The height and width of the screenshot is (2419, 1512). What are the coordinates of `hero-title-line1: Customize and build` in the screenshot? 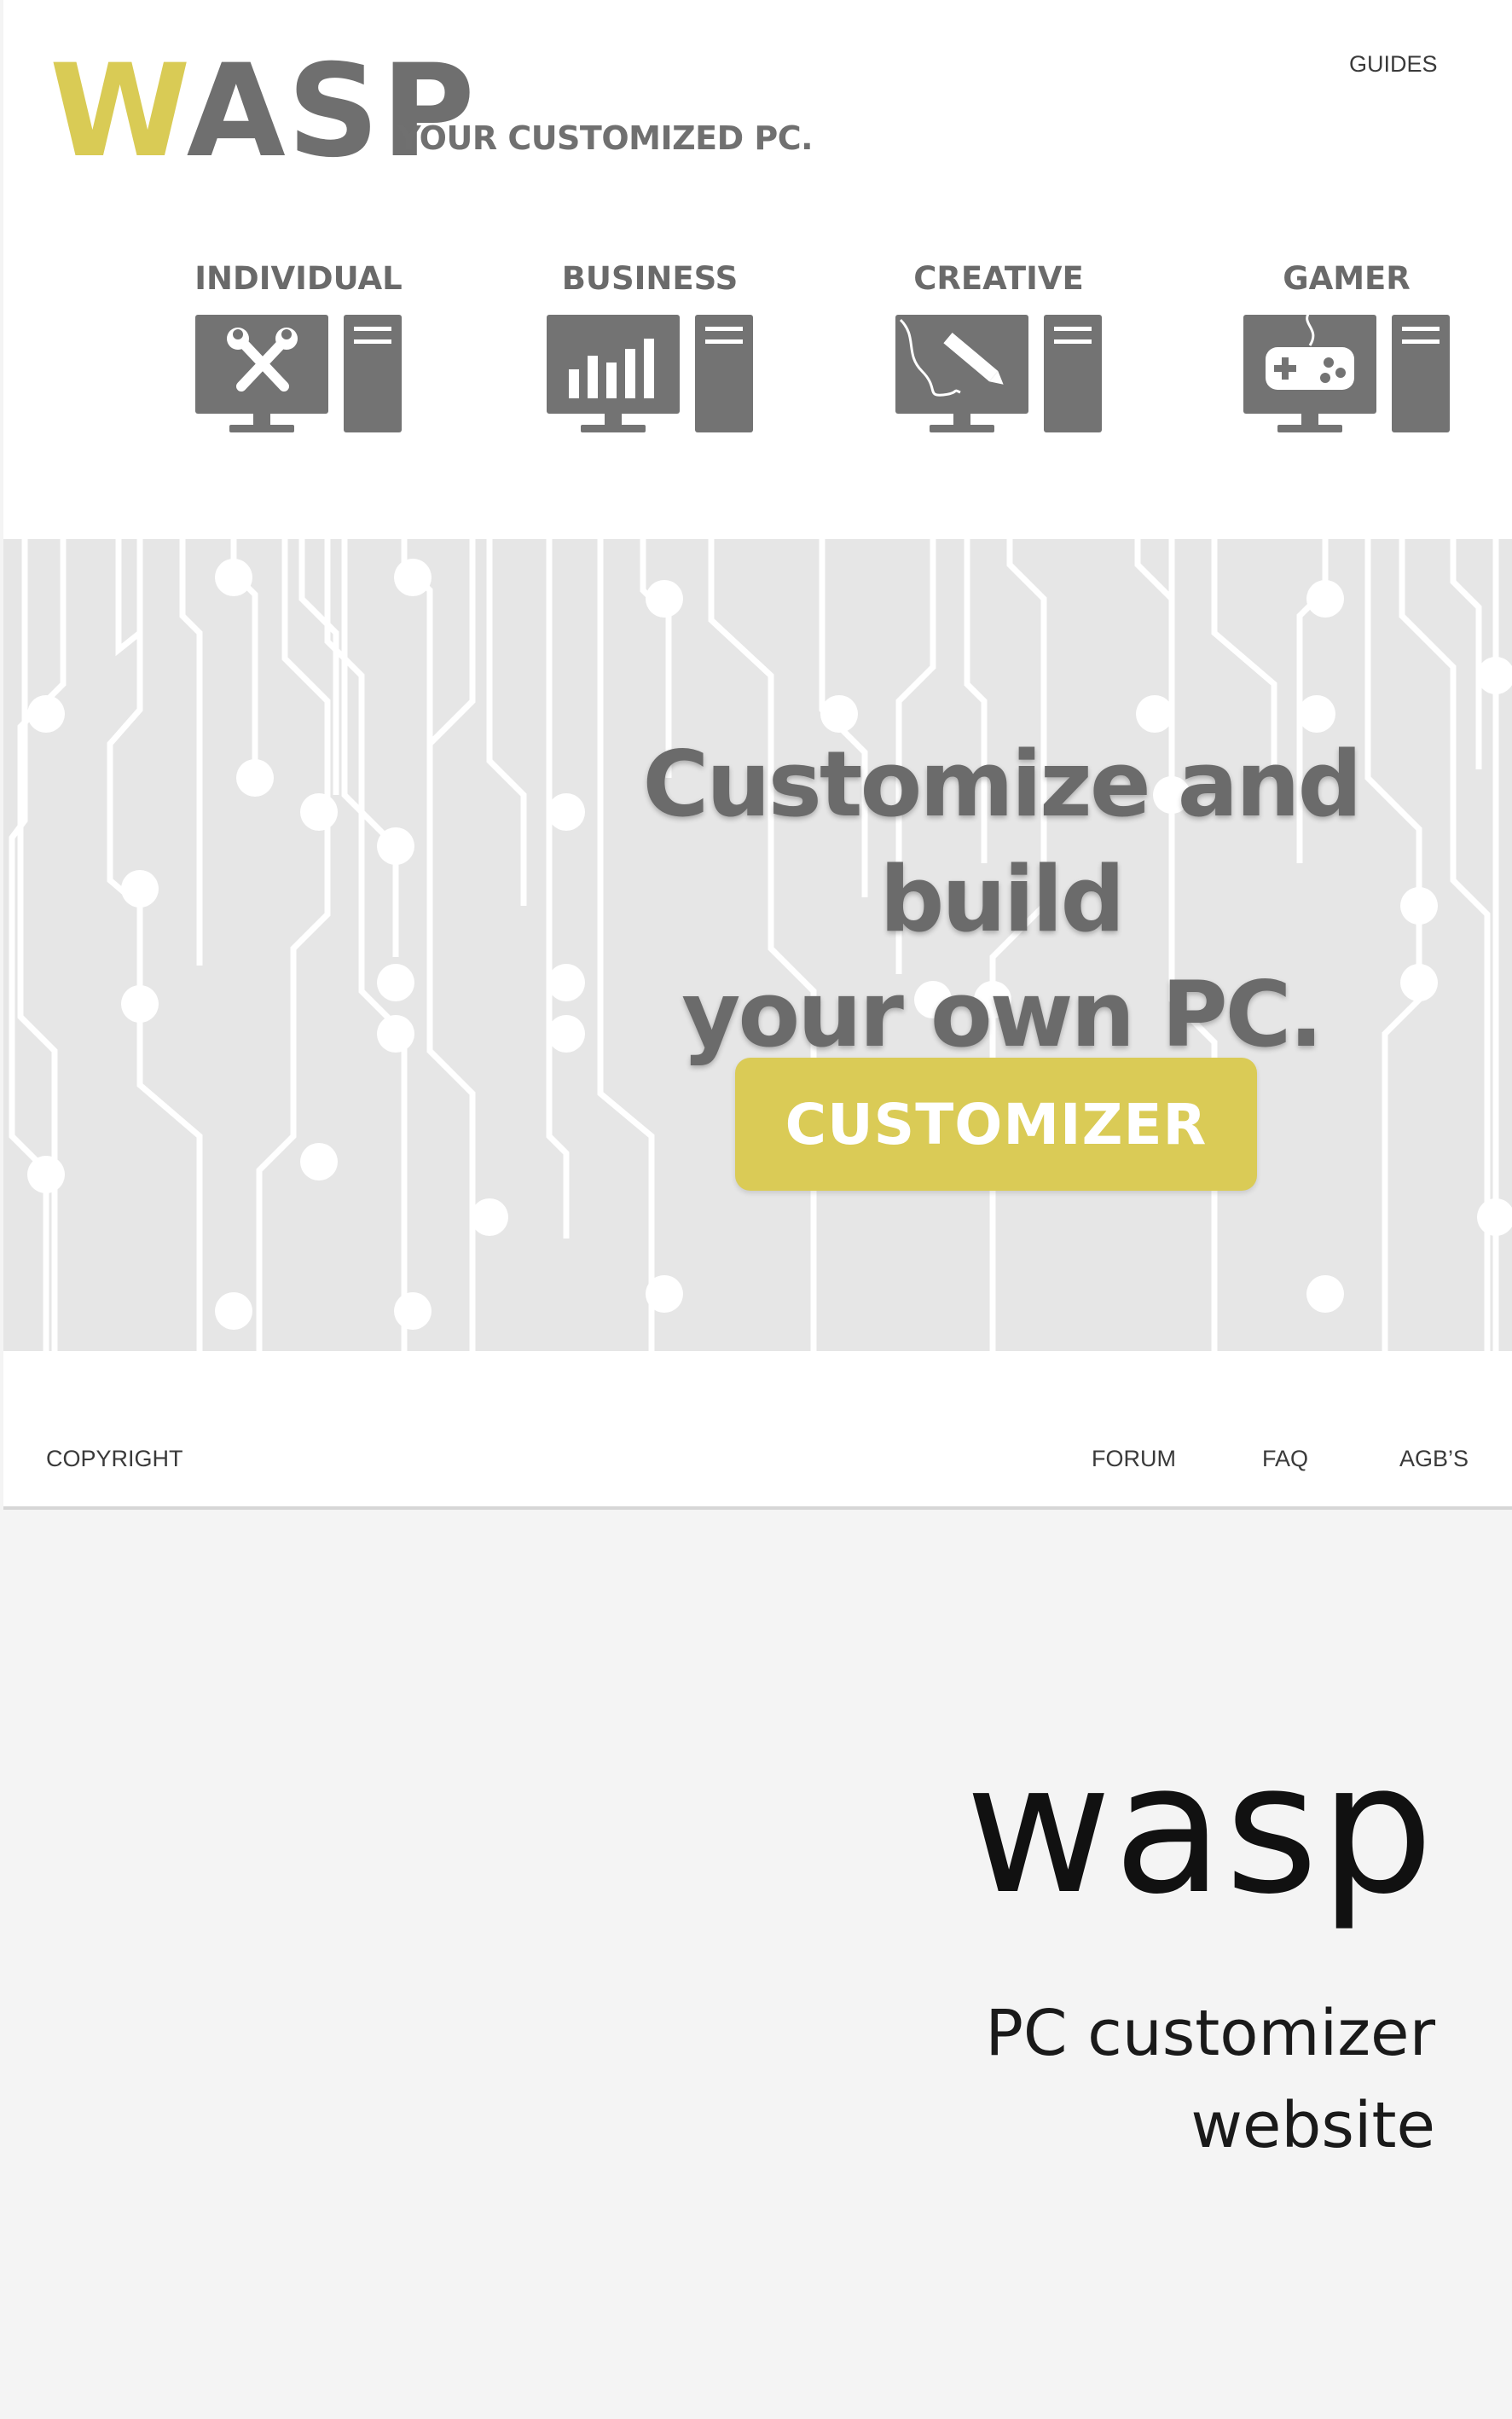 It's located at (1002, 842).